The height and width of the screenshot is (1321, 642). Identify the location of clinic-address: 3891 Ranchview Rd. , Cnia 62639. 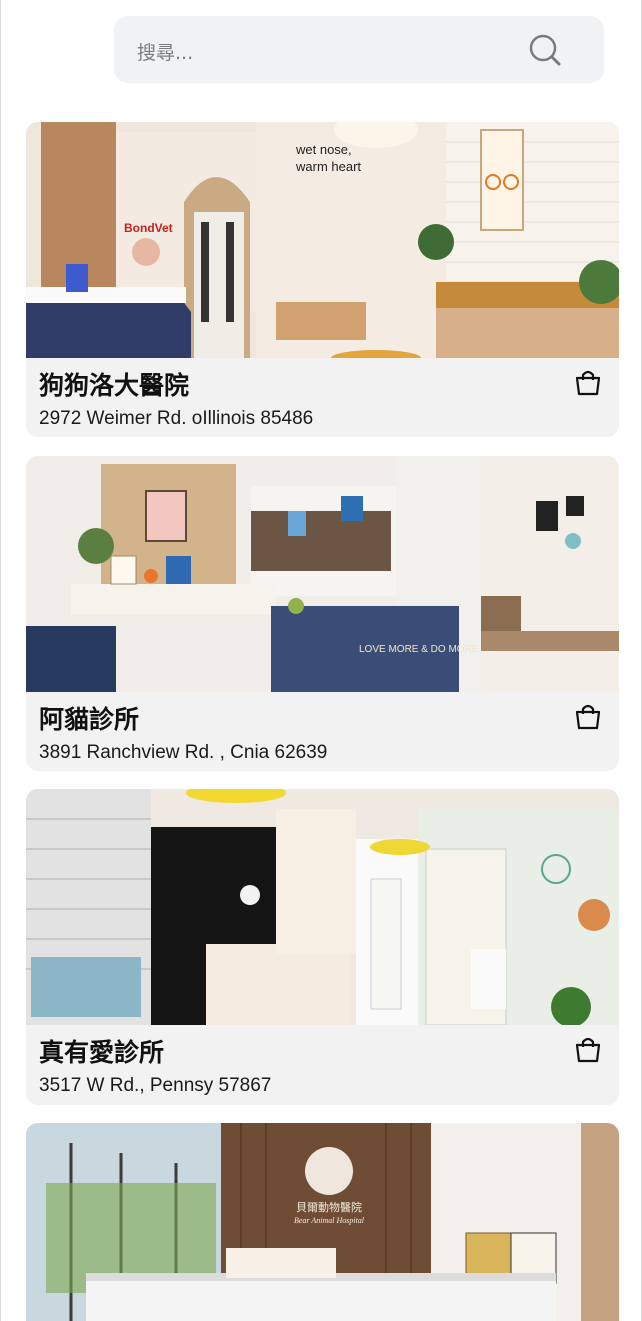
(183, 752).